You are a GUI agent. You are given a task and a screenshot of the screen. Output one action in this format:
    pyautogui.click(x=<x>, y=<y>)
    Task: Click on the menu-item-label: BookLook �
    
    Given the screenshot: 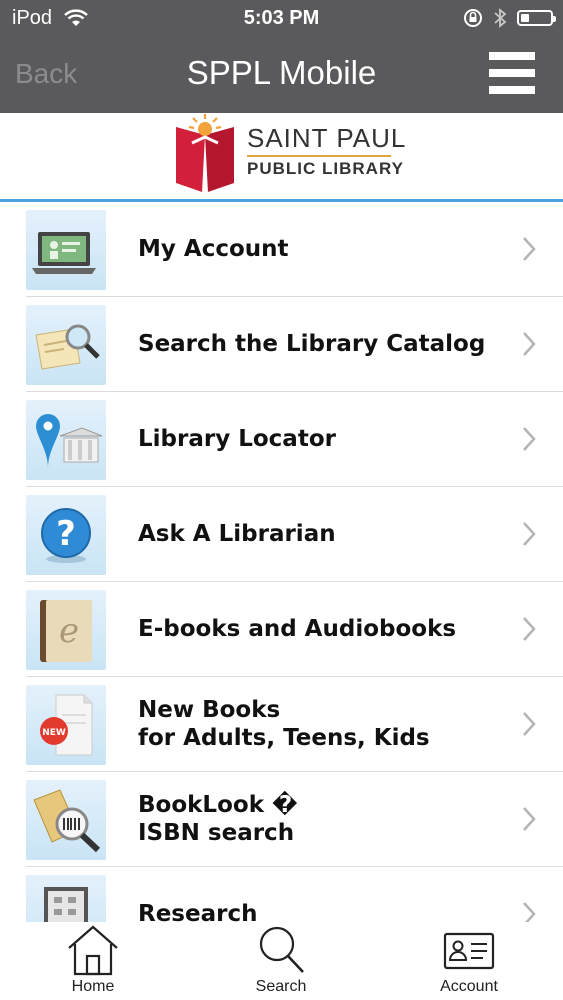 What is the action you would take?
    pyautogui.click(x=218, y=805)
    